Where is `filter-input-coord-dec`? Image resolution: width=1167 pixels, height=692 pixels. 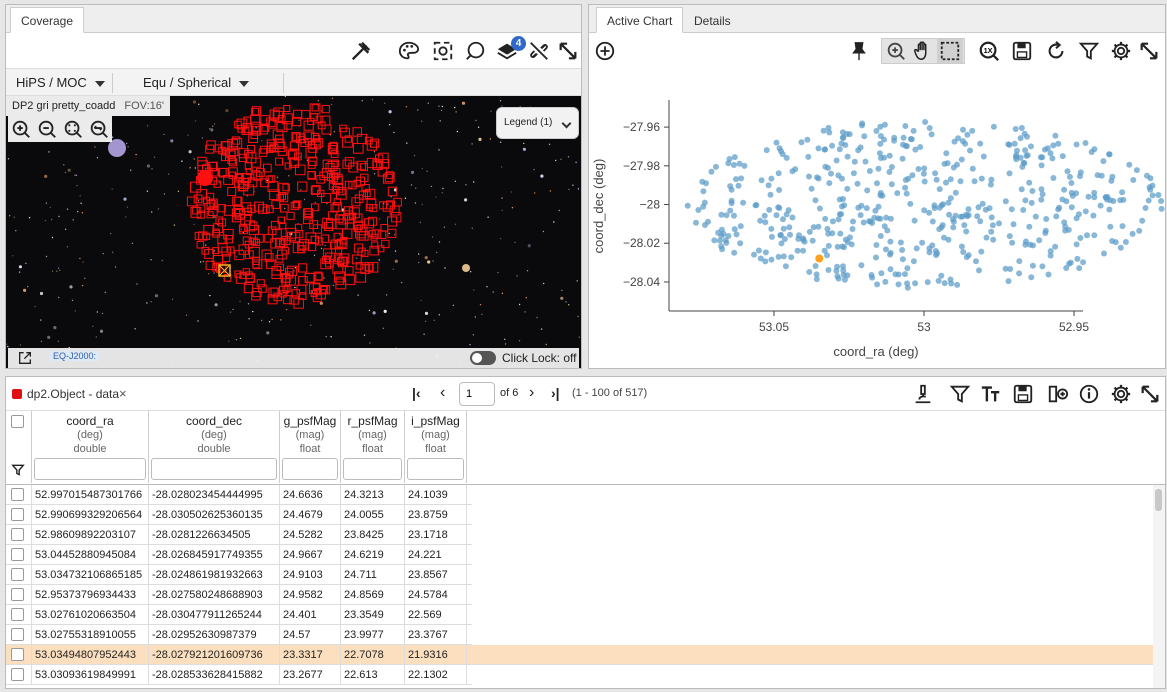
filter-input-coord-dec is located at coordinates (214, 469).